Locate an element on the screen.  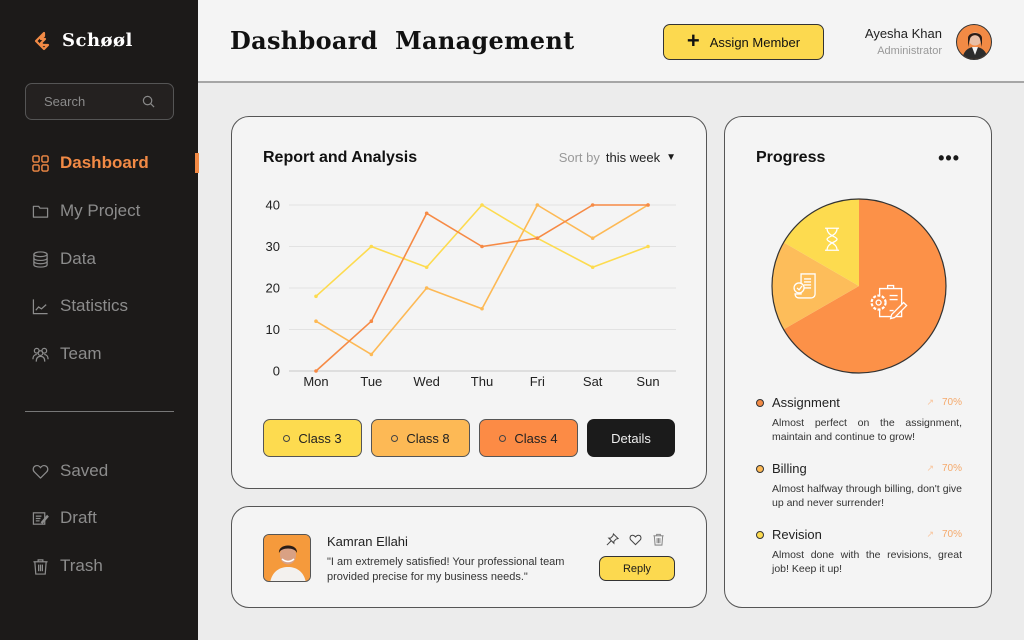
sidebar-item-data: Data is located at coordinates (64, 259).